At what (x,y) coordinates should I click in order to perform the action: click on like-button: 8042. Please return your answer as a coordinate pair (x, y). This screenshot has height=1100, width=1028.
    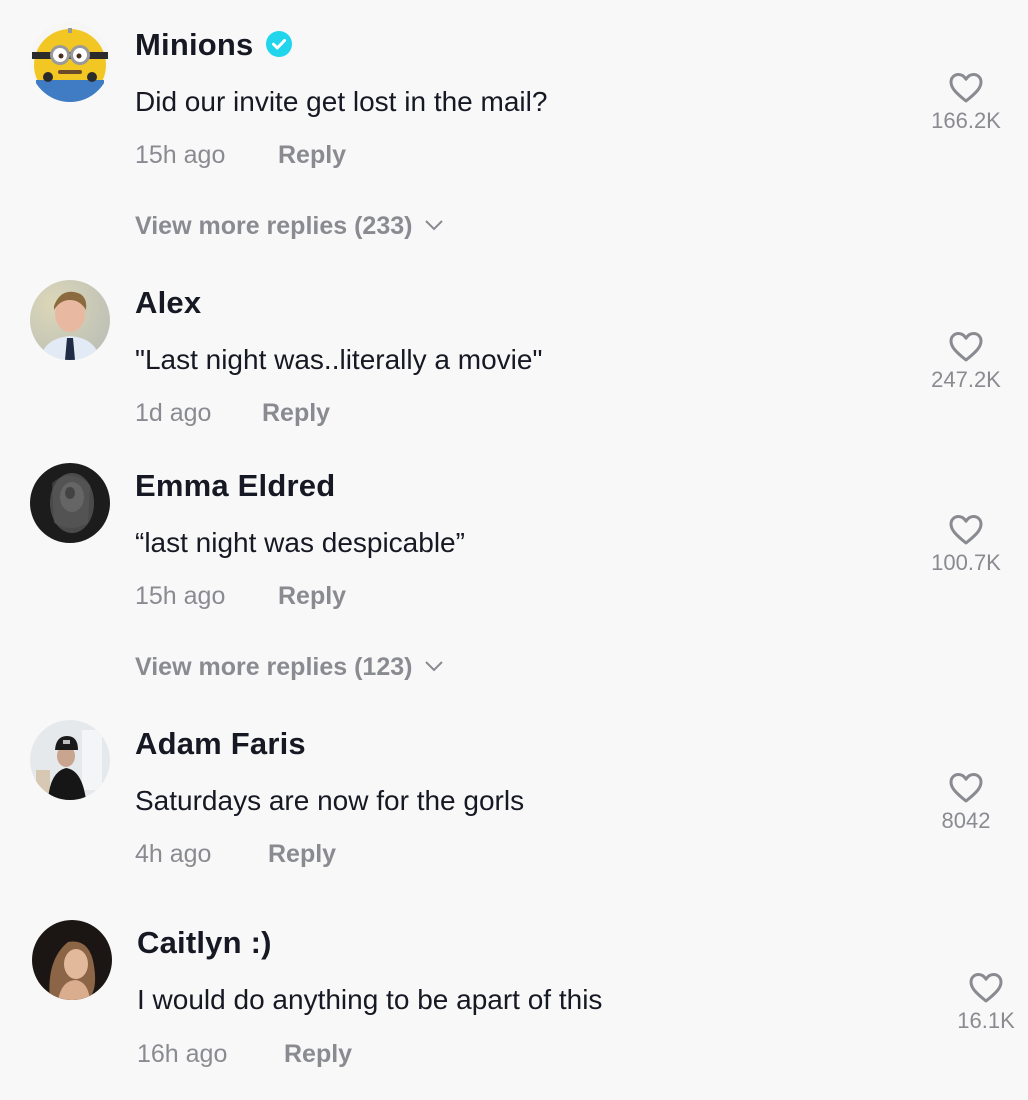
    Looking at the image, I should click on (966, 803).